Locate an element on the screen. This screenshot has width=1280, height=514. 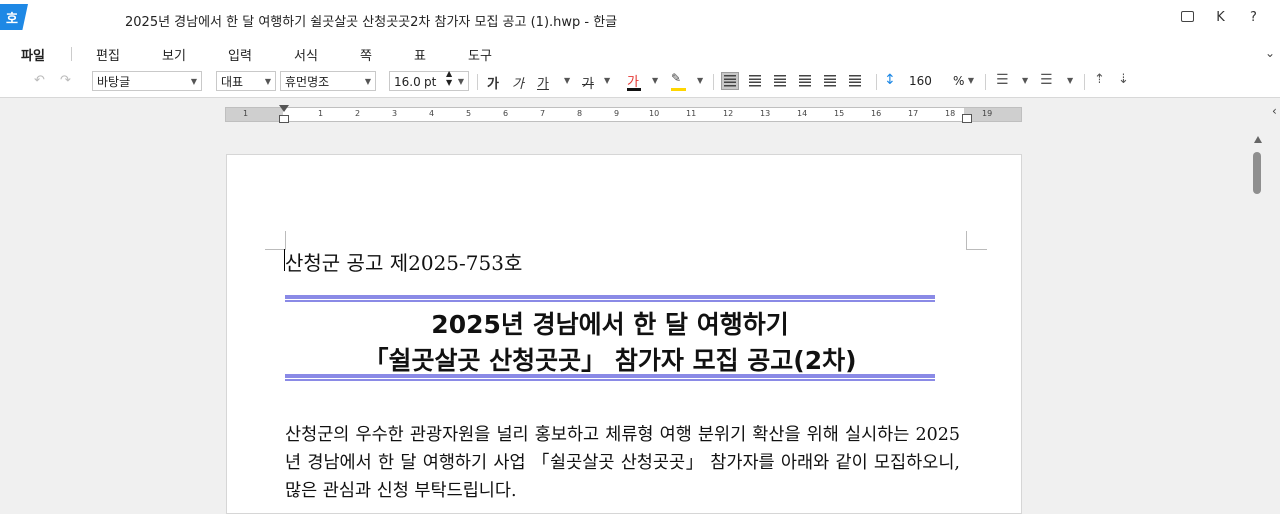
align-distribute-icon is located at coordinates (830, 81).